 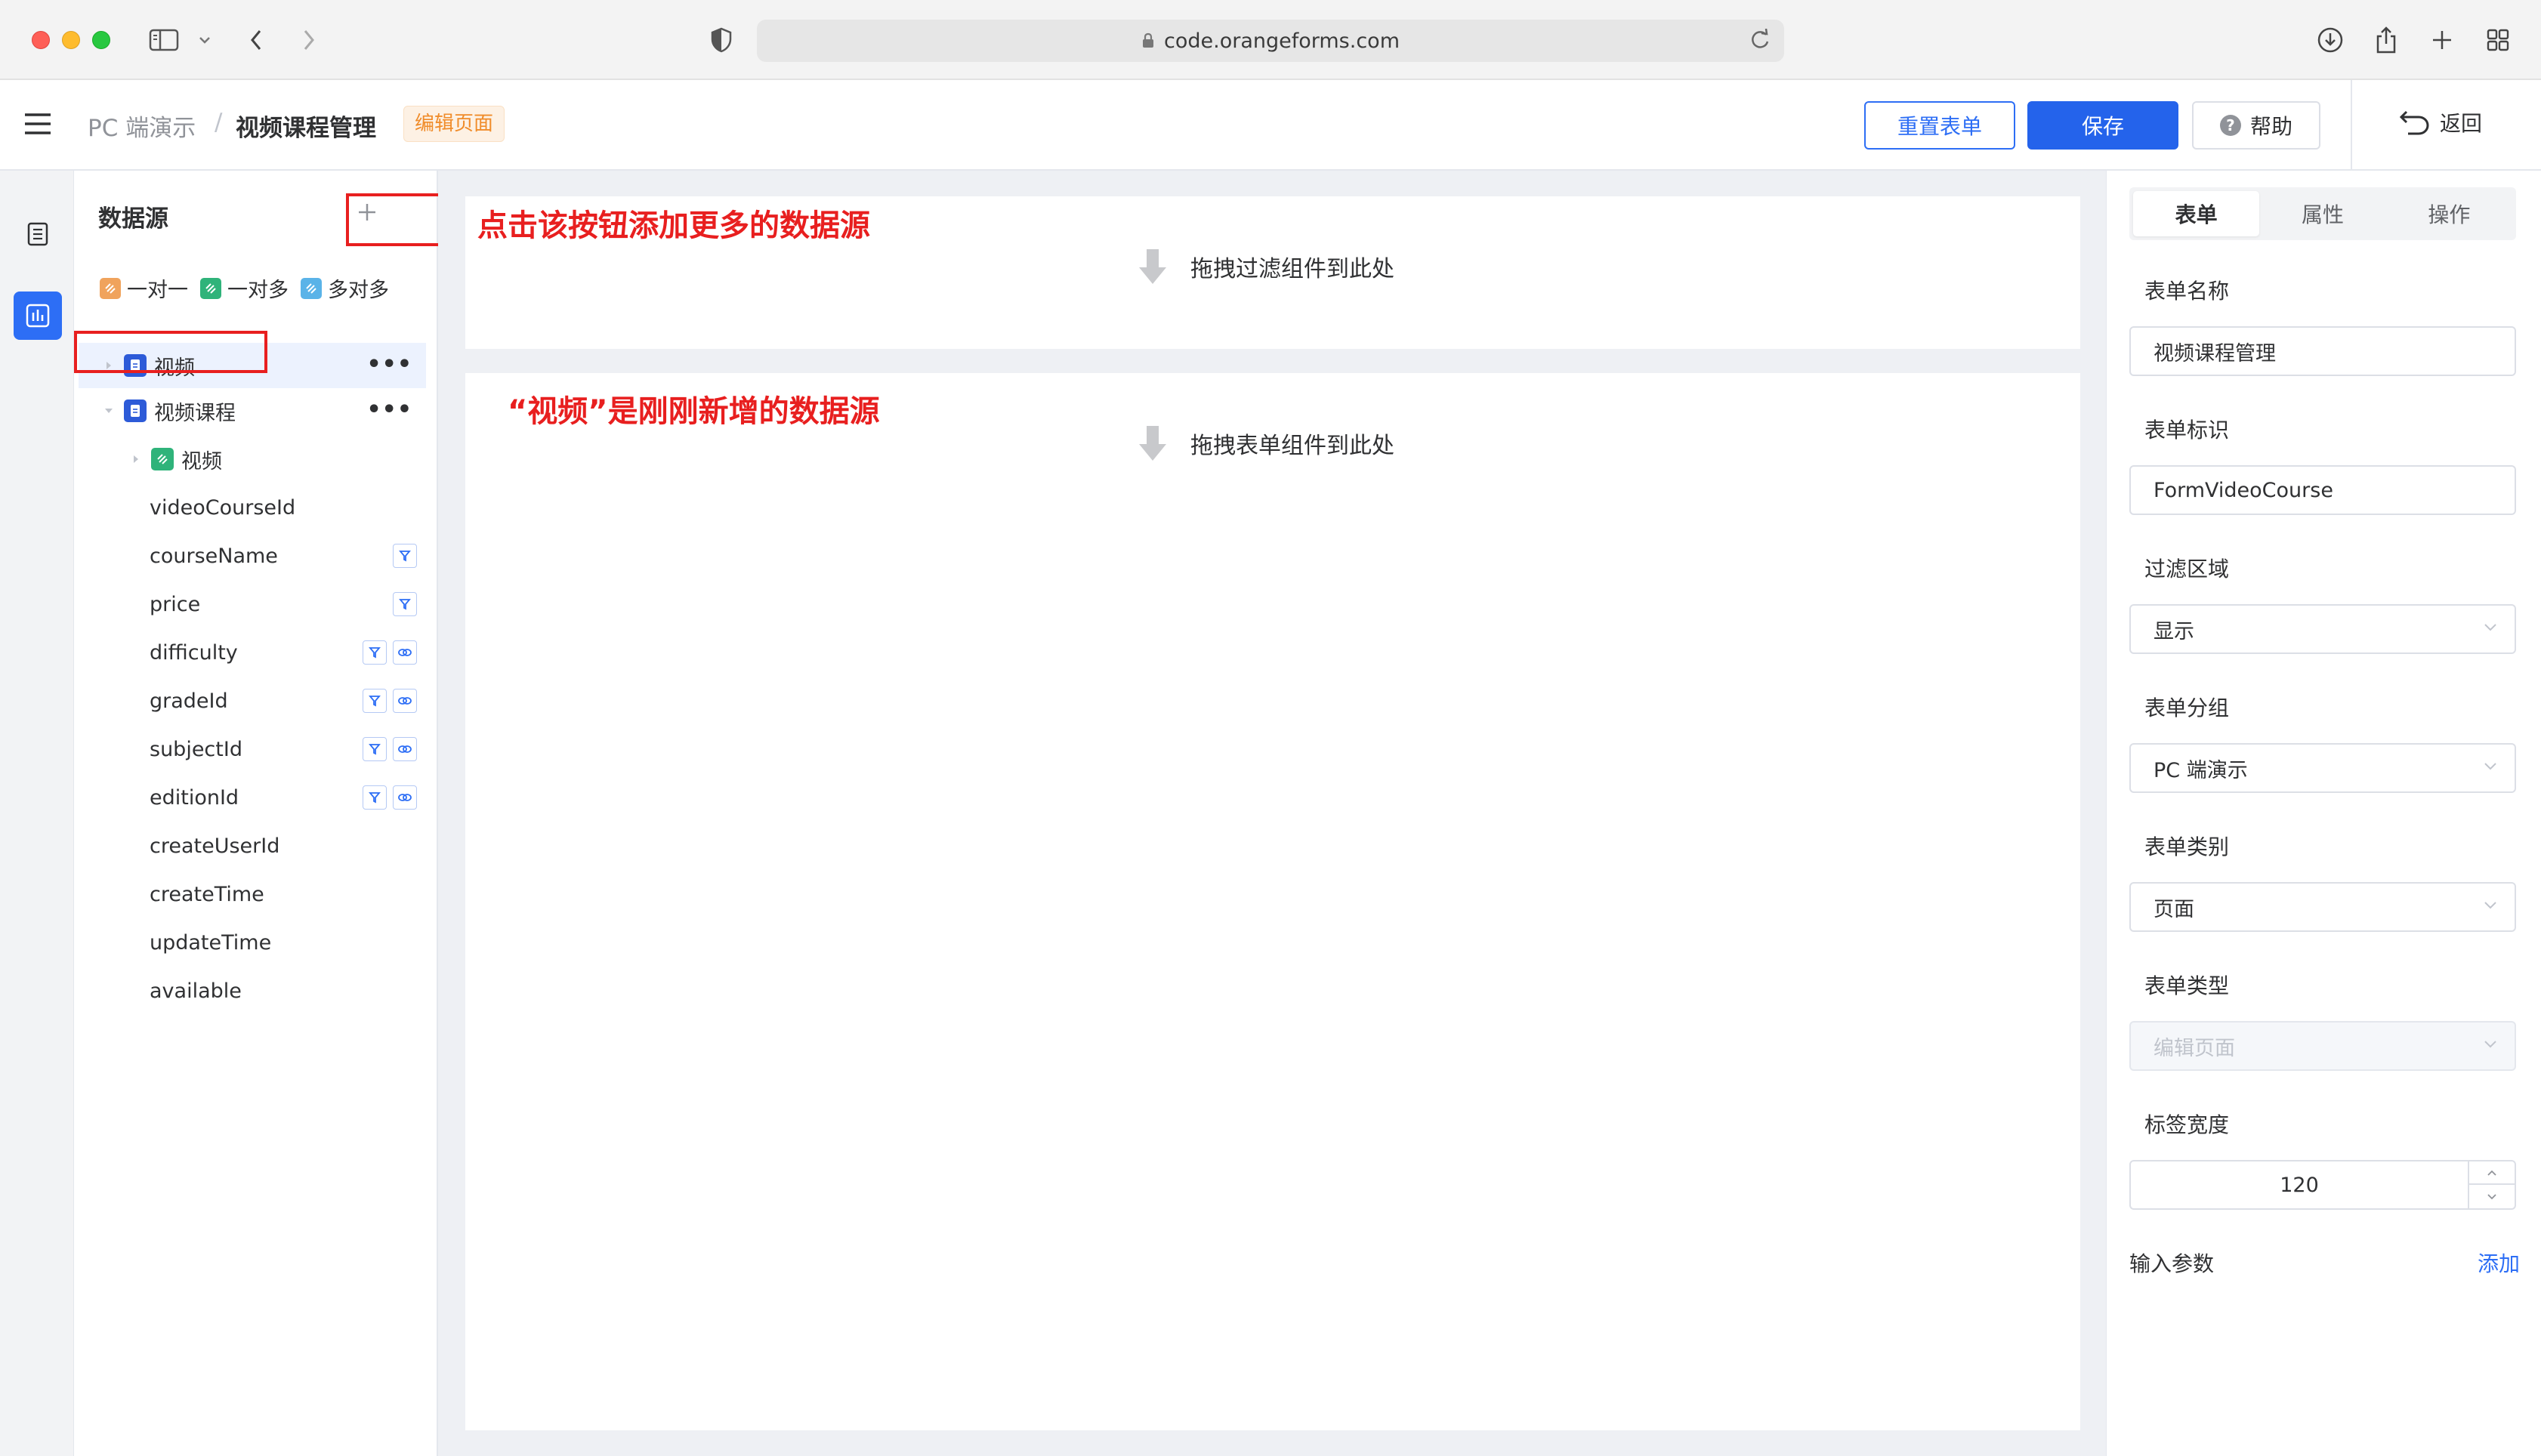 I want to click on tree-node-video-course: 视频课程 •••, so click(x=252, y=410).